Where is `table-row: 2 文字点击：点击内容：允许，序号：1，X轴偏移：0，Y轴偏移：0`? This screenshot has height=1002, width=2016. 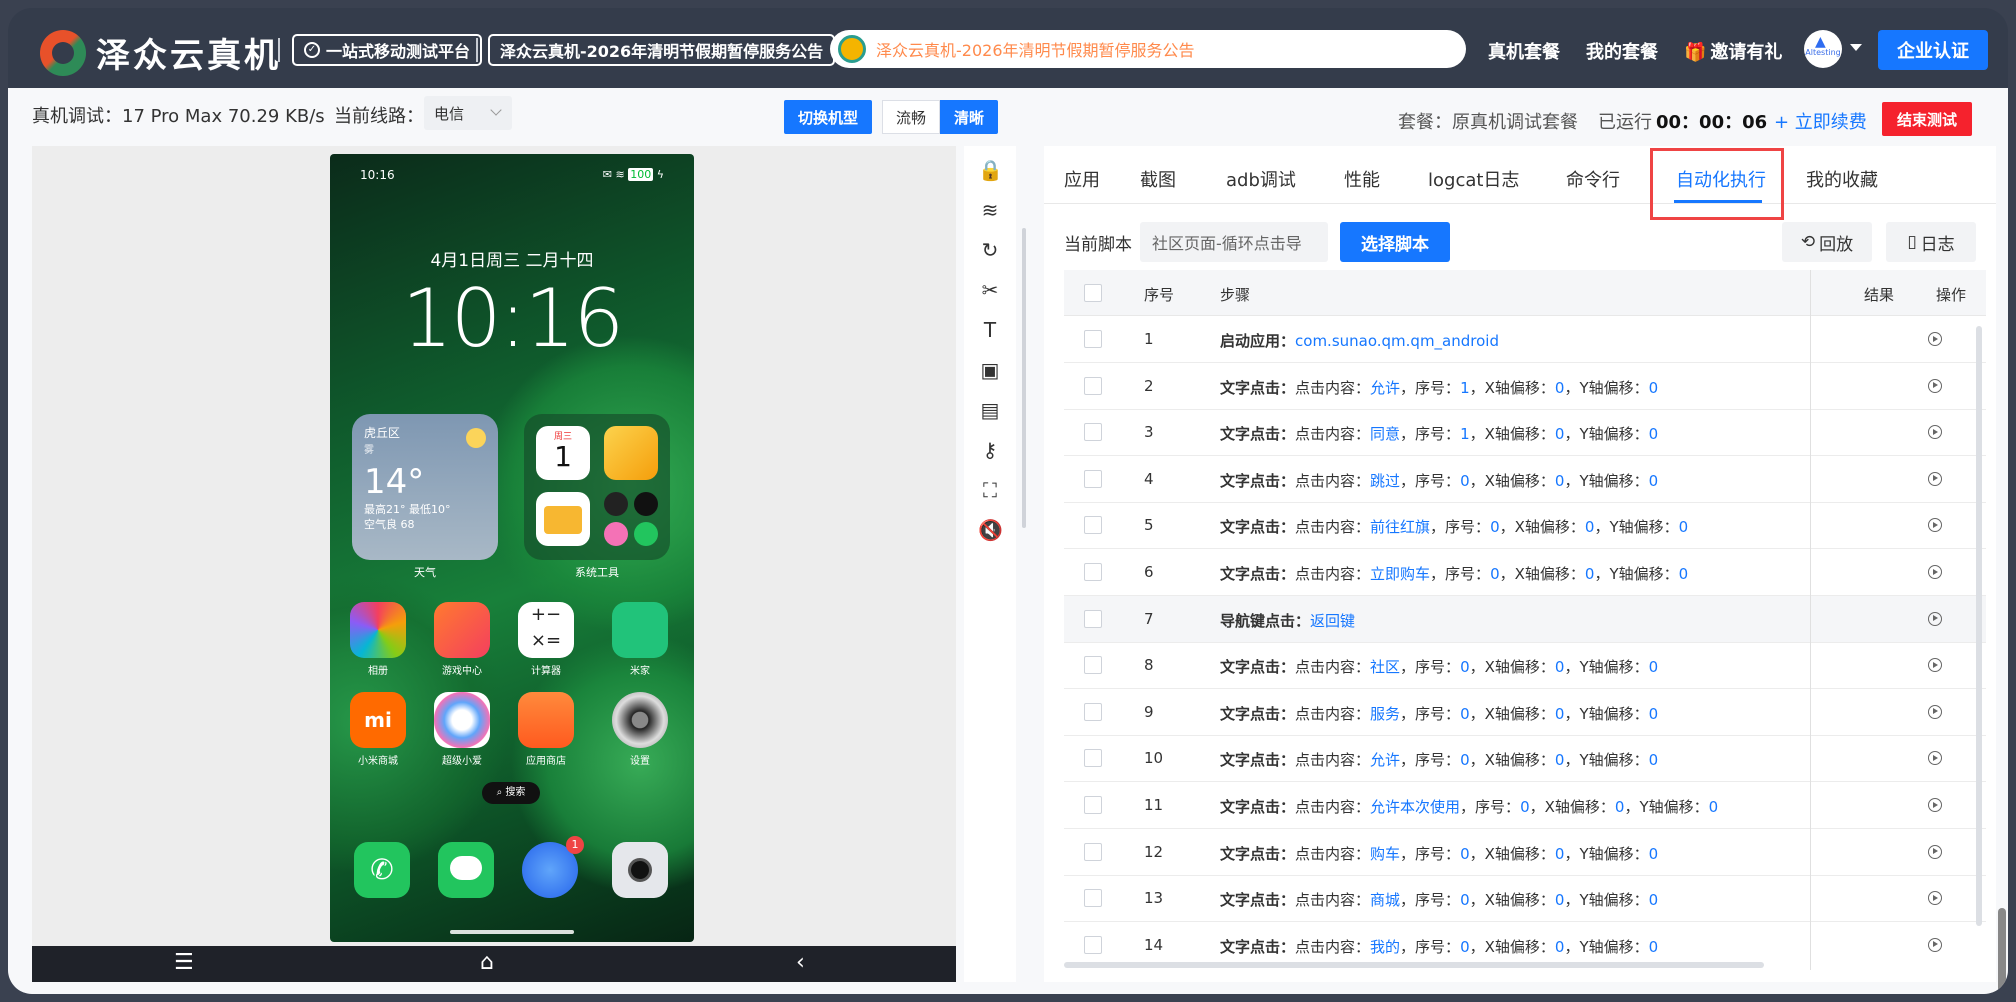
table-row: 2 文字点击：点击内容：允许，序号：1，X轴偏移：0，Y轴偏移：0 is located at coordinates (1525, 386).